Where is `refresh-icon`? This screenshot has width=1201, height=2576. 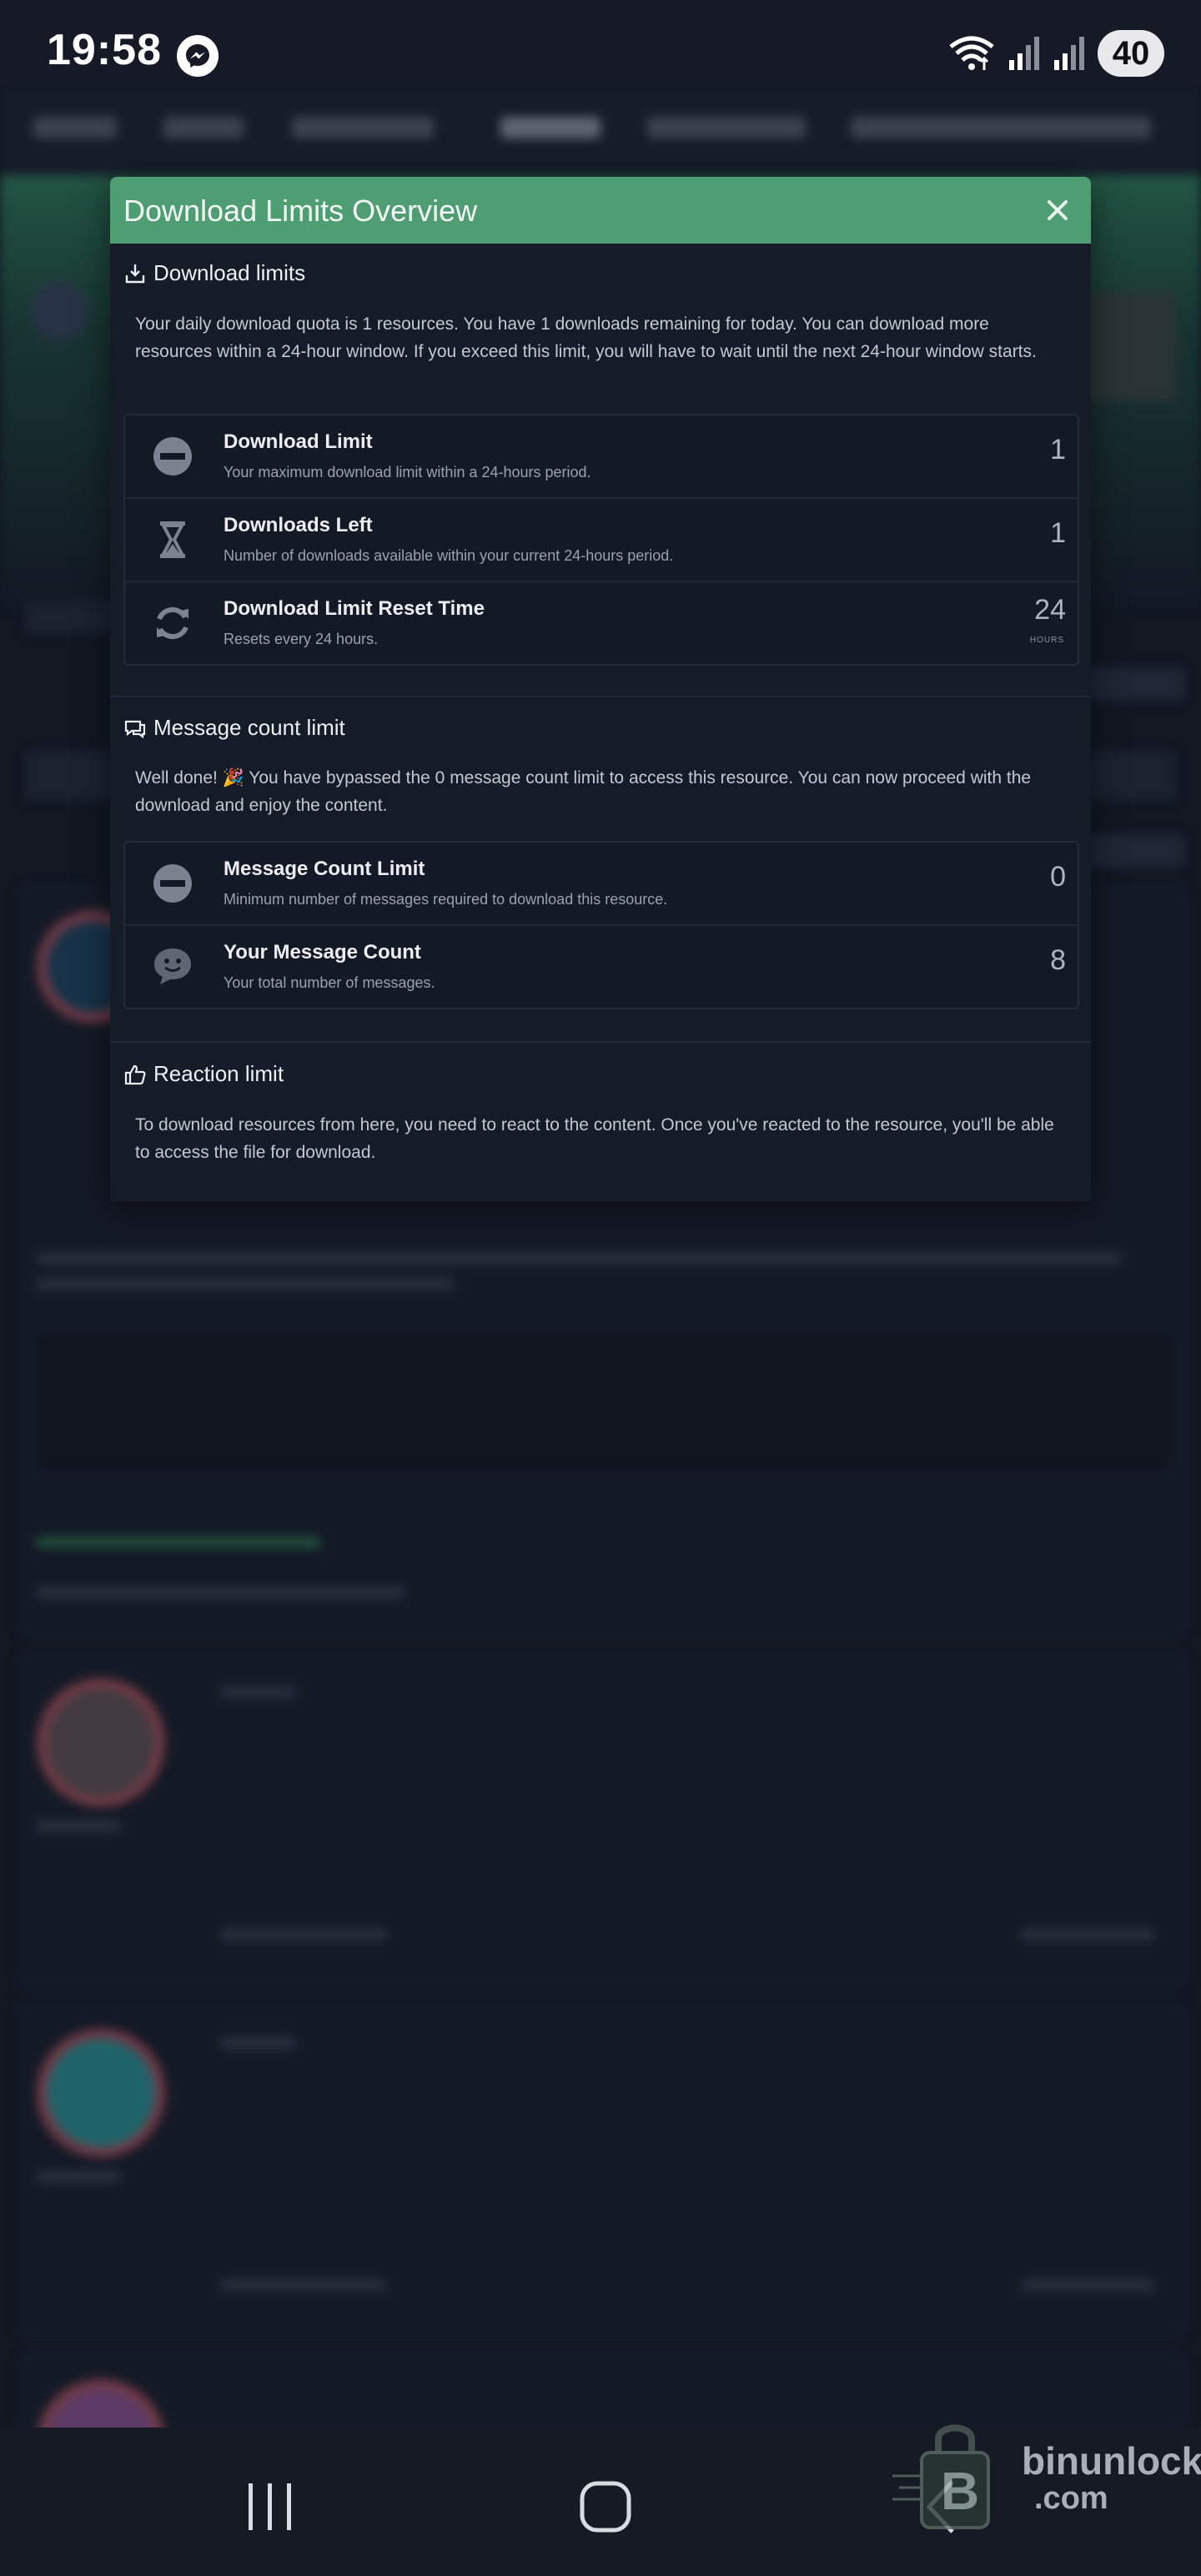
refresh-icon is located at coordinates (173, 623).